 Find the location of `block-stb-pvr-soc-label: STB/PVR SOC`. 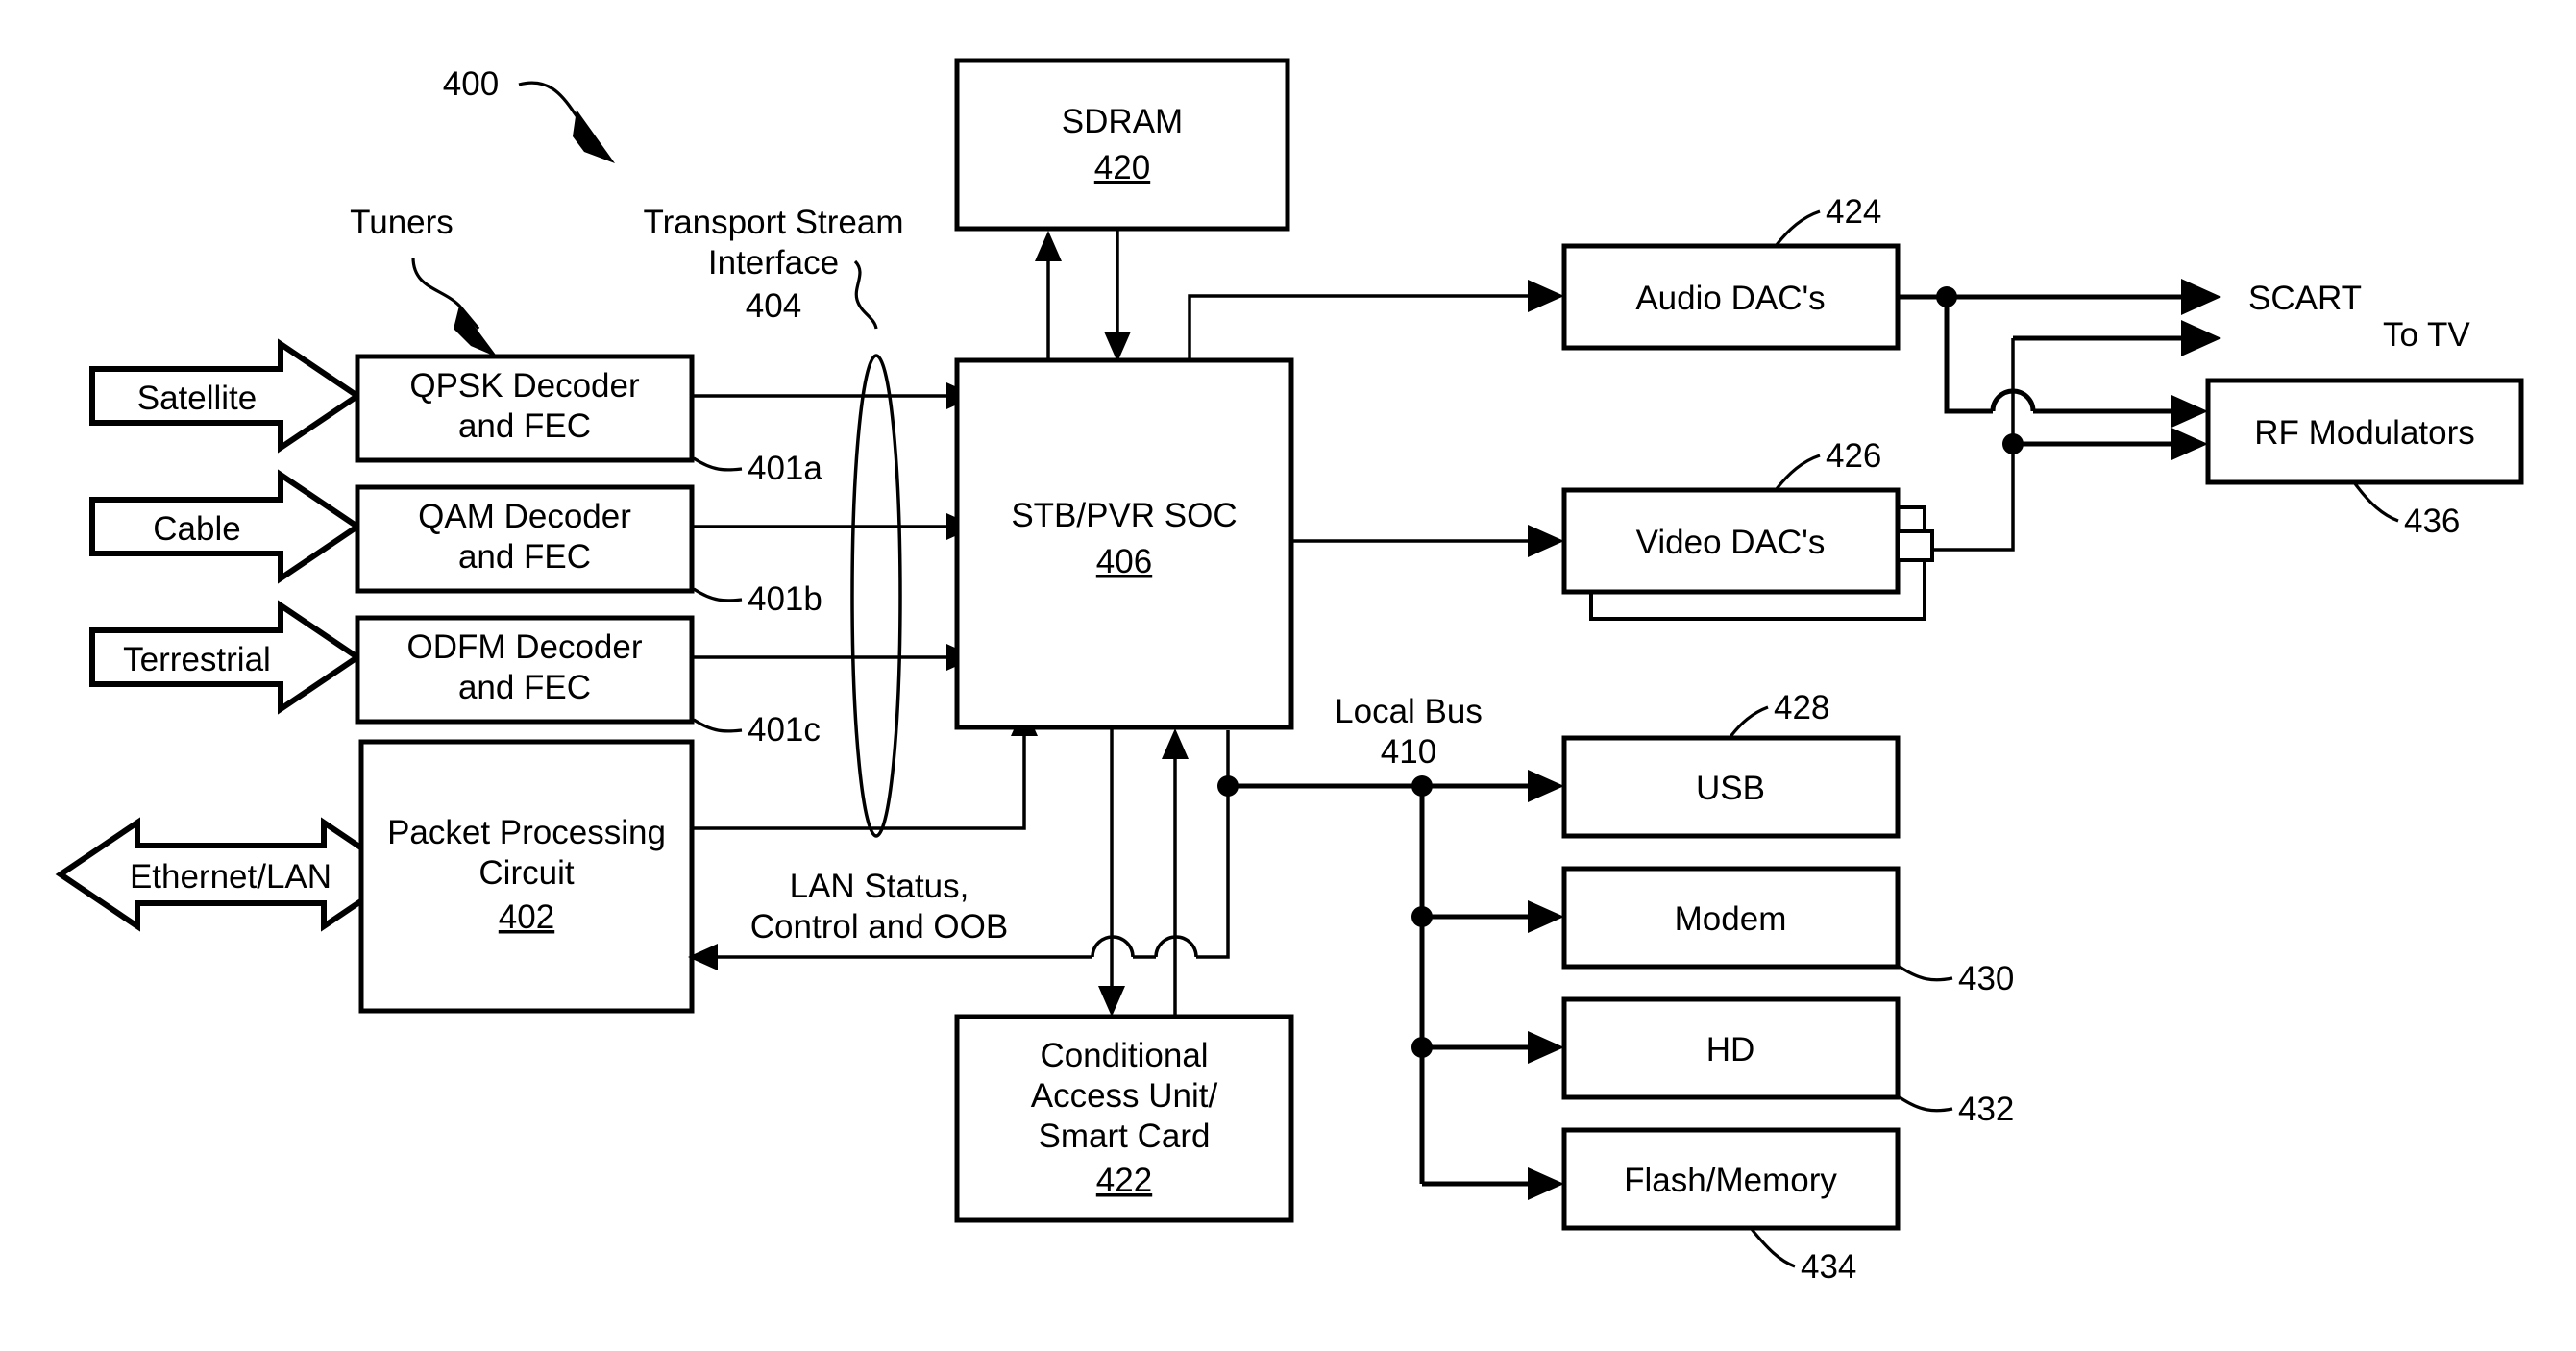

block-stb-pvr-soc-label: STB/PVR SOC is located at coordinates (1124, 515).